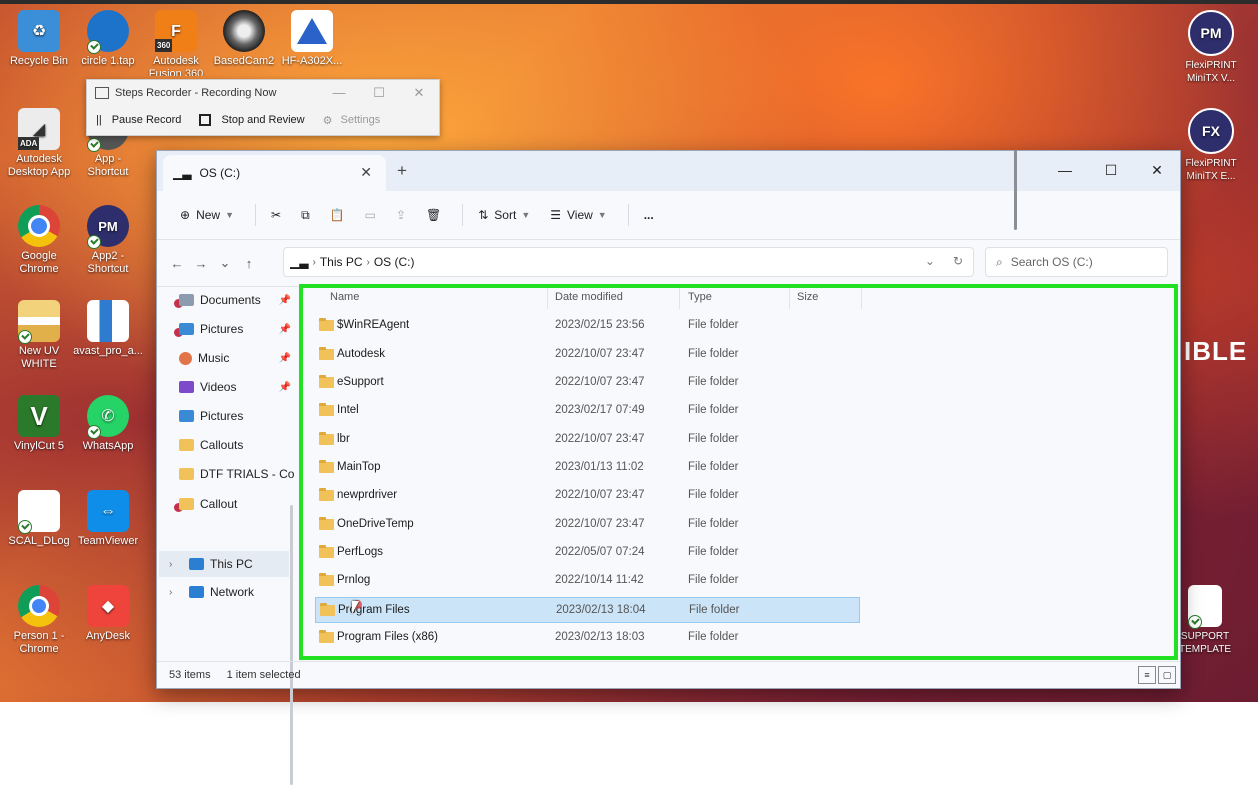 Image resolution: width=1258 pixels, height=785 pixels. I want to click on desktop-icon-new-uv-white: New UV WHITE, so click(39, 335).